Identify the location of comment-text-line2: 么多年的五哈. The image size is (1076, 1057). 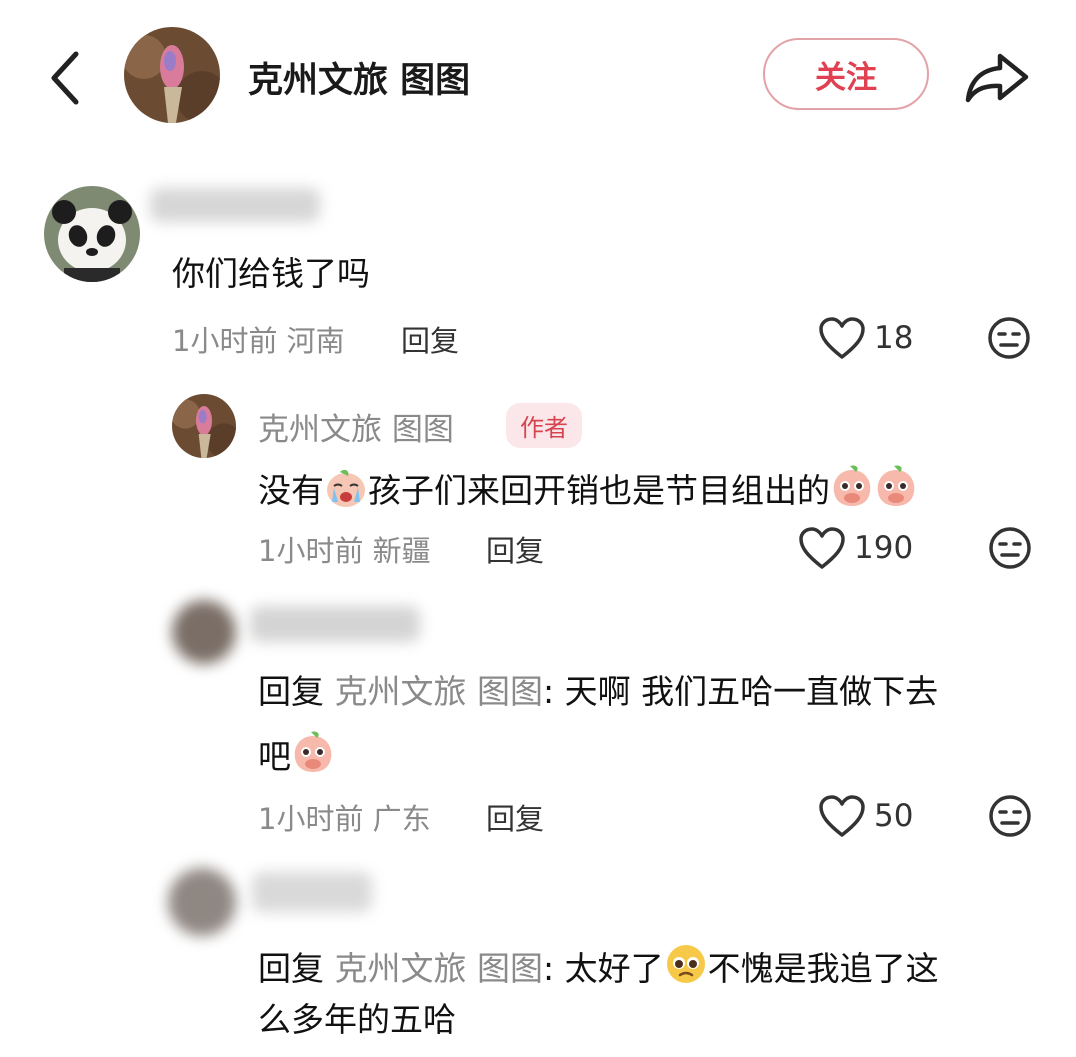
(357, 1019).